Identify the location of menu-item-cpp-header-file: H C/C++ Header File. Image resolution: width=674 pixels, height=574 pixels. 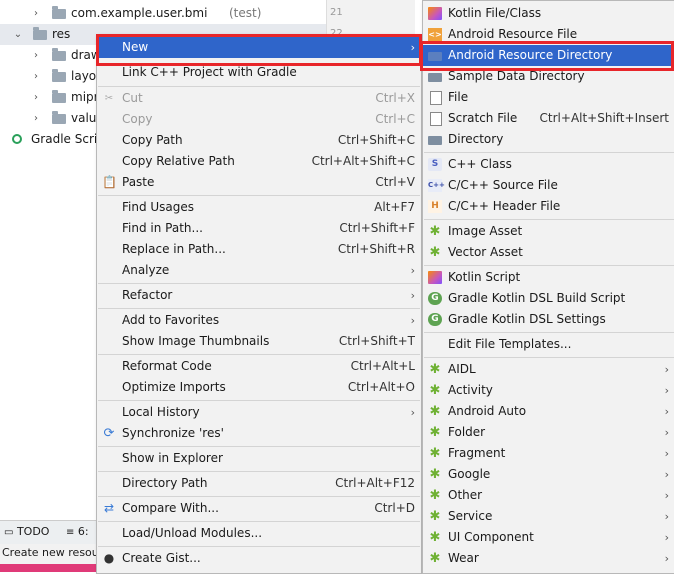
(548, 206).